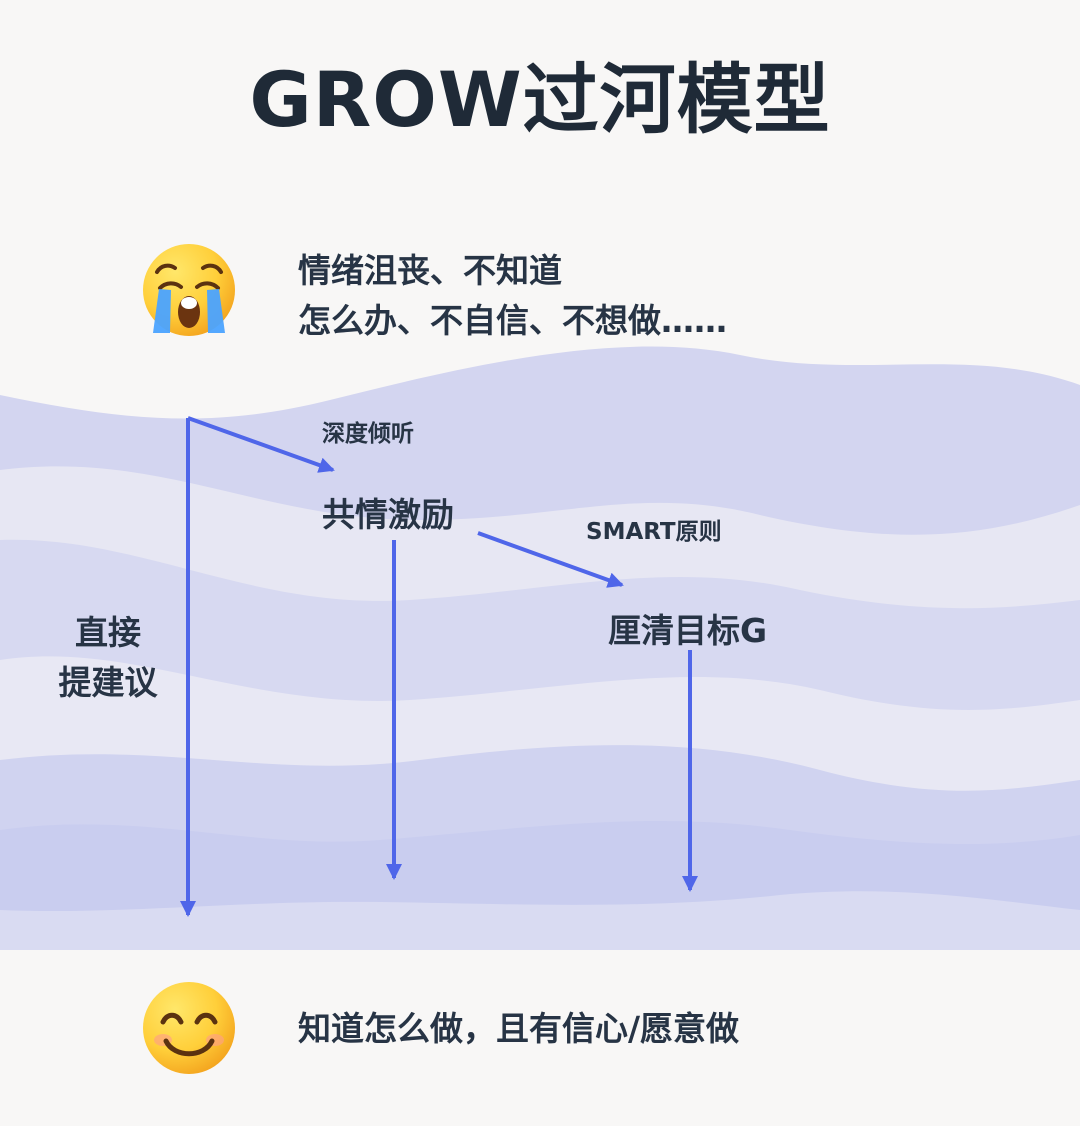 This screenshot has width=1080, height=1126. I want to click on start-line-1: 情绪沮丧、不知道, so click(430, 270).